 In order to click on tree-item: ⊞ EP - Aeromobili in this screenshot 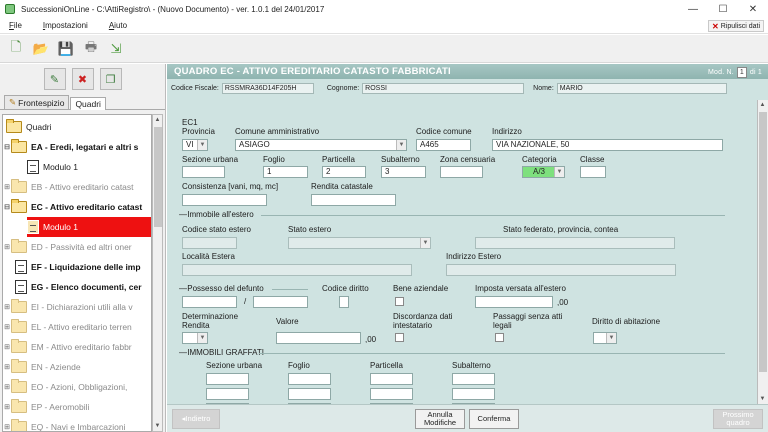, I will do `click(77, 407)`.